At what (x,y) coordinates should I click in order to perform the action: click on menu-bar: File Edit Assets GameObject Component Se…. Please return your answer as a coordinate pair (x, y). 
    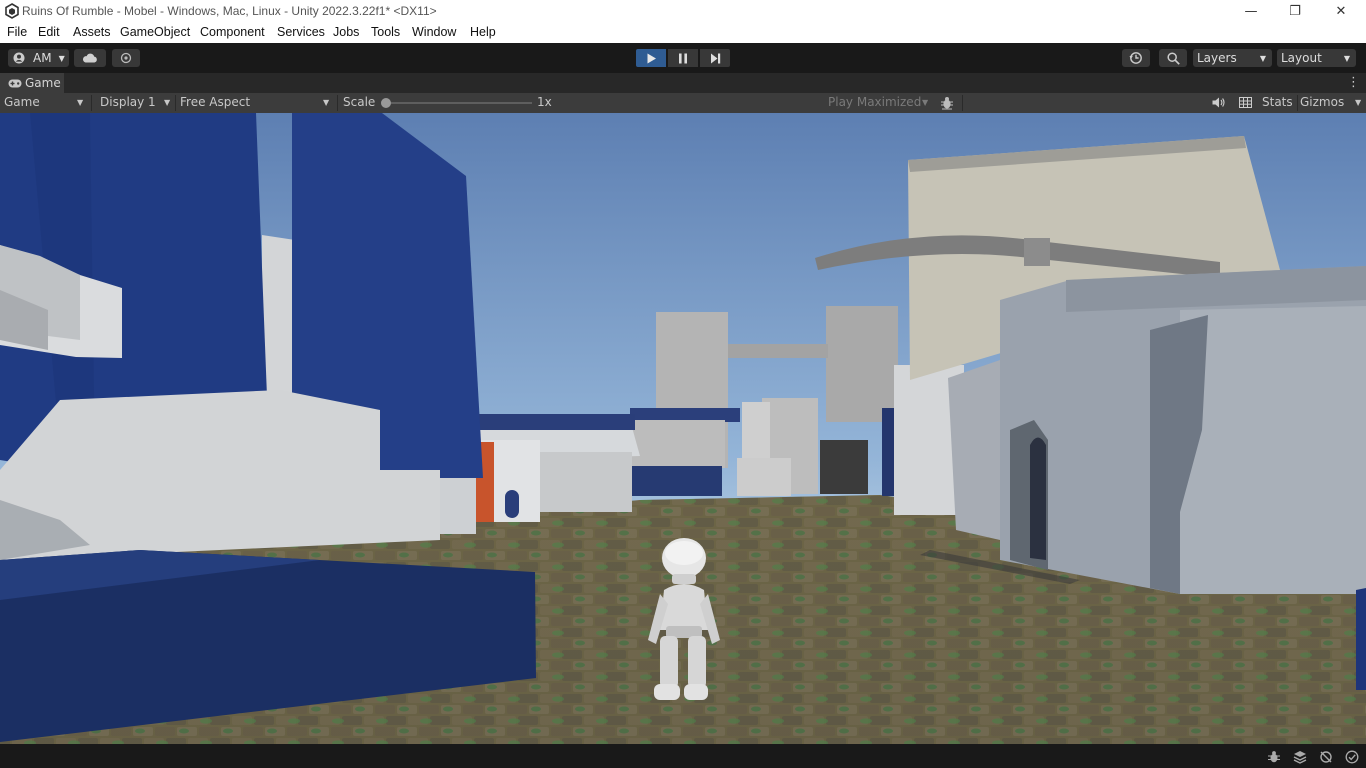
    Looking at the image, I should click on (683, 32).